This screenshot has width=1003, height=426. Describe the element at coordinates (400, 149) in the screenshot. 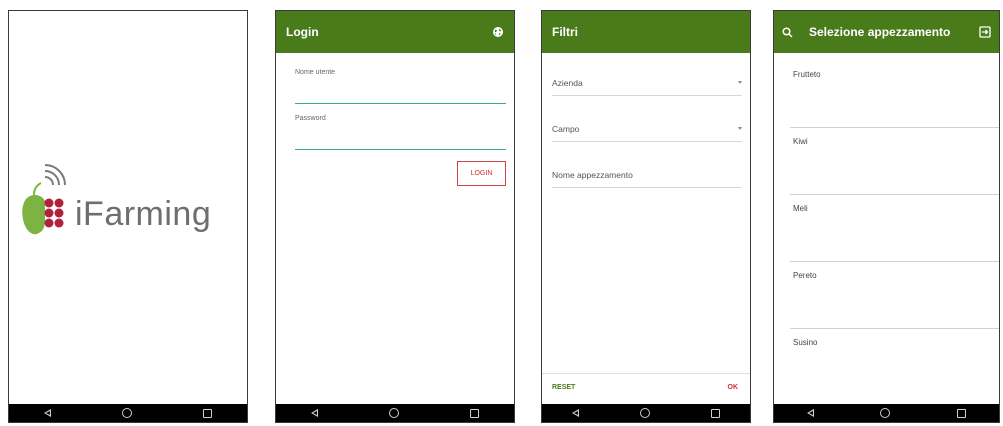

I see `password-field` at that location.